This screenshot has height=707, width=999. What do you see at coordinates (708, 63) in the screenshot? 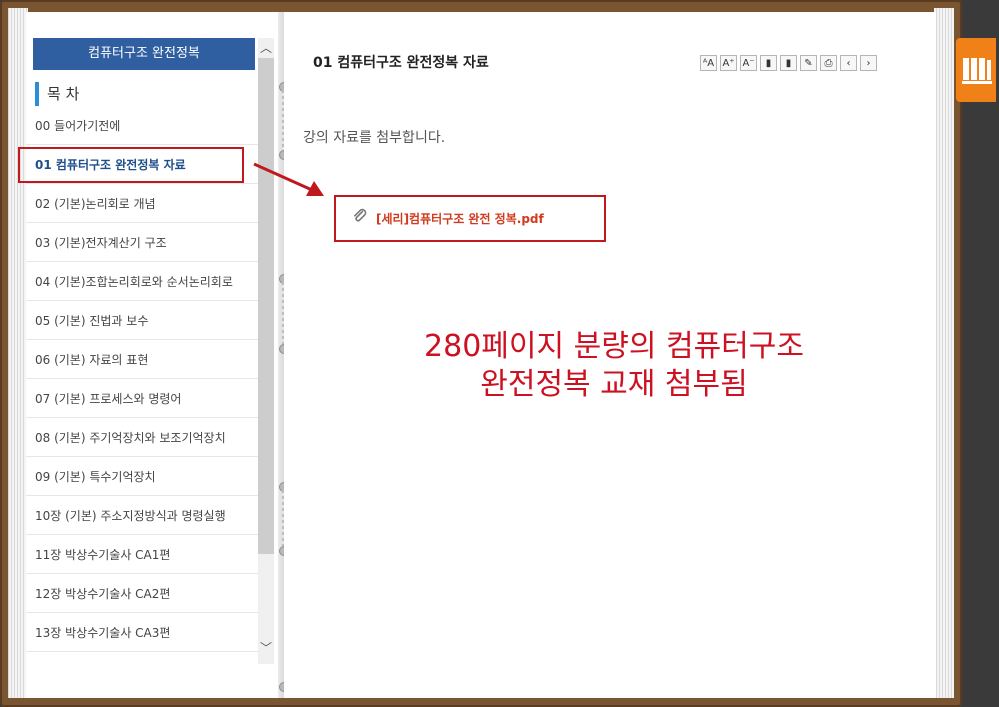
I see `font-size-icon: ᴬA` at bounding box center [708, 63].